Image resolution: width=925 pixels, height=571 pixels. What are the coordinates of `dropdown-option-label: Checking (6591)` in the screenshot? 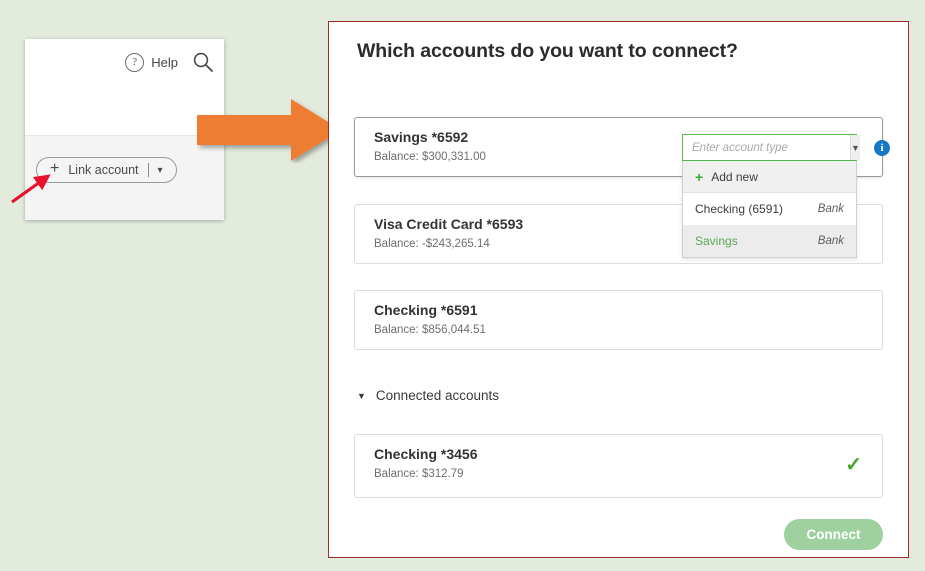 It's located at (739, 209).